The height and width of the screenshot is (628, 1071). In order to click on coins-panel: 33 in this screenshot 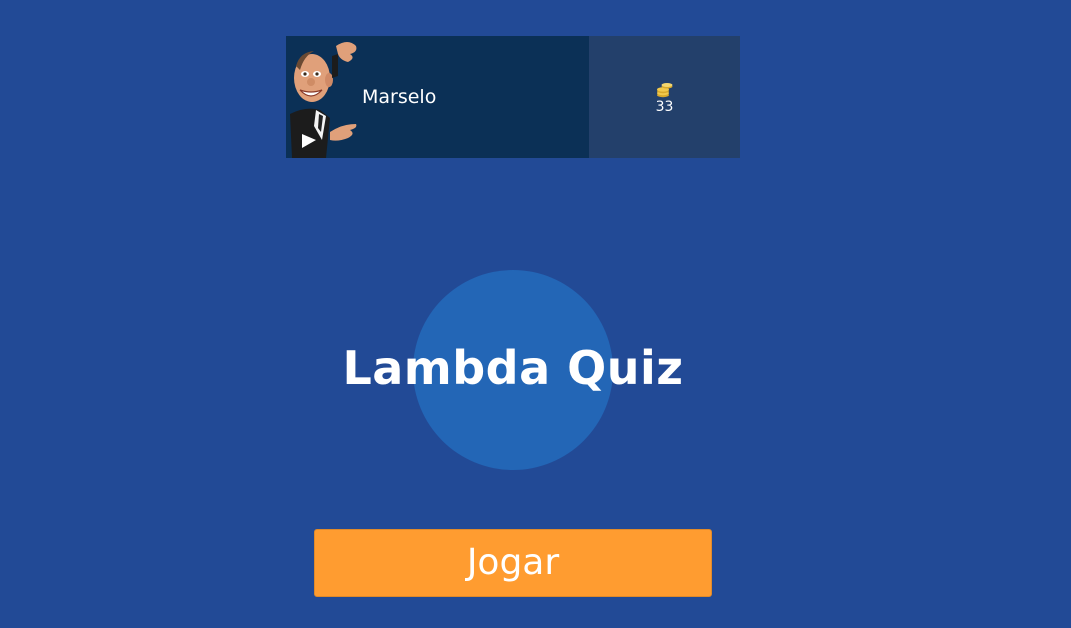, I will do `click(664, 97)`.